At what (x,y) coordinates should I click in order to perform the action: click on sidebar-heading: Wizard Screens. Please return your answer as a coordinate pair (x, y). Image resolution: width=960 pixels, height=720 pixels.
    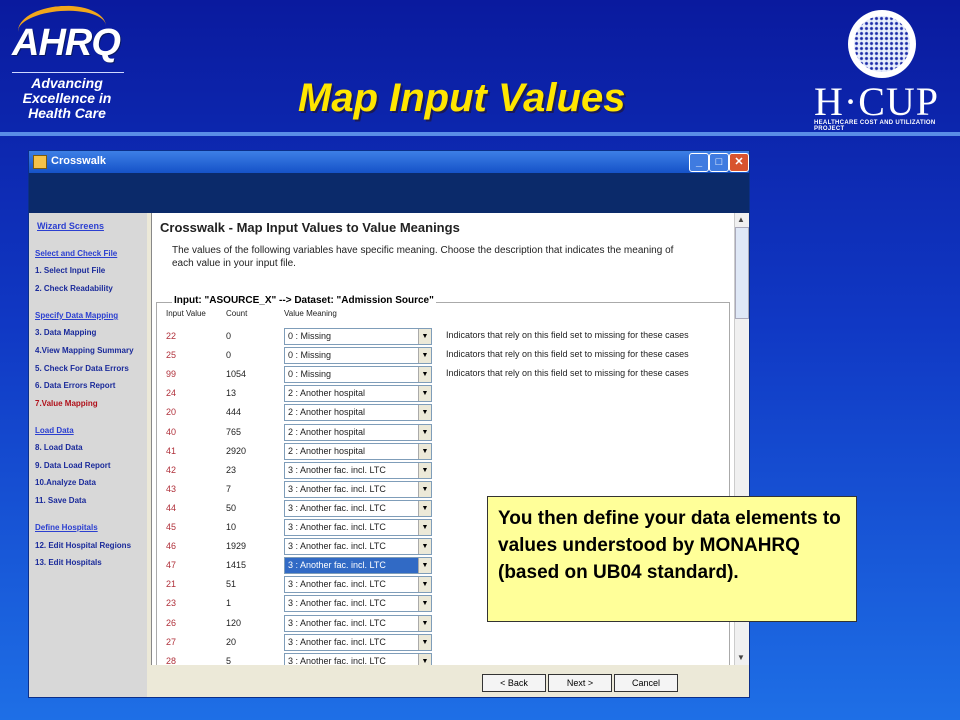
    Looking at the image, I should click on (70, 226).